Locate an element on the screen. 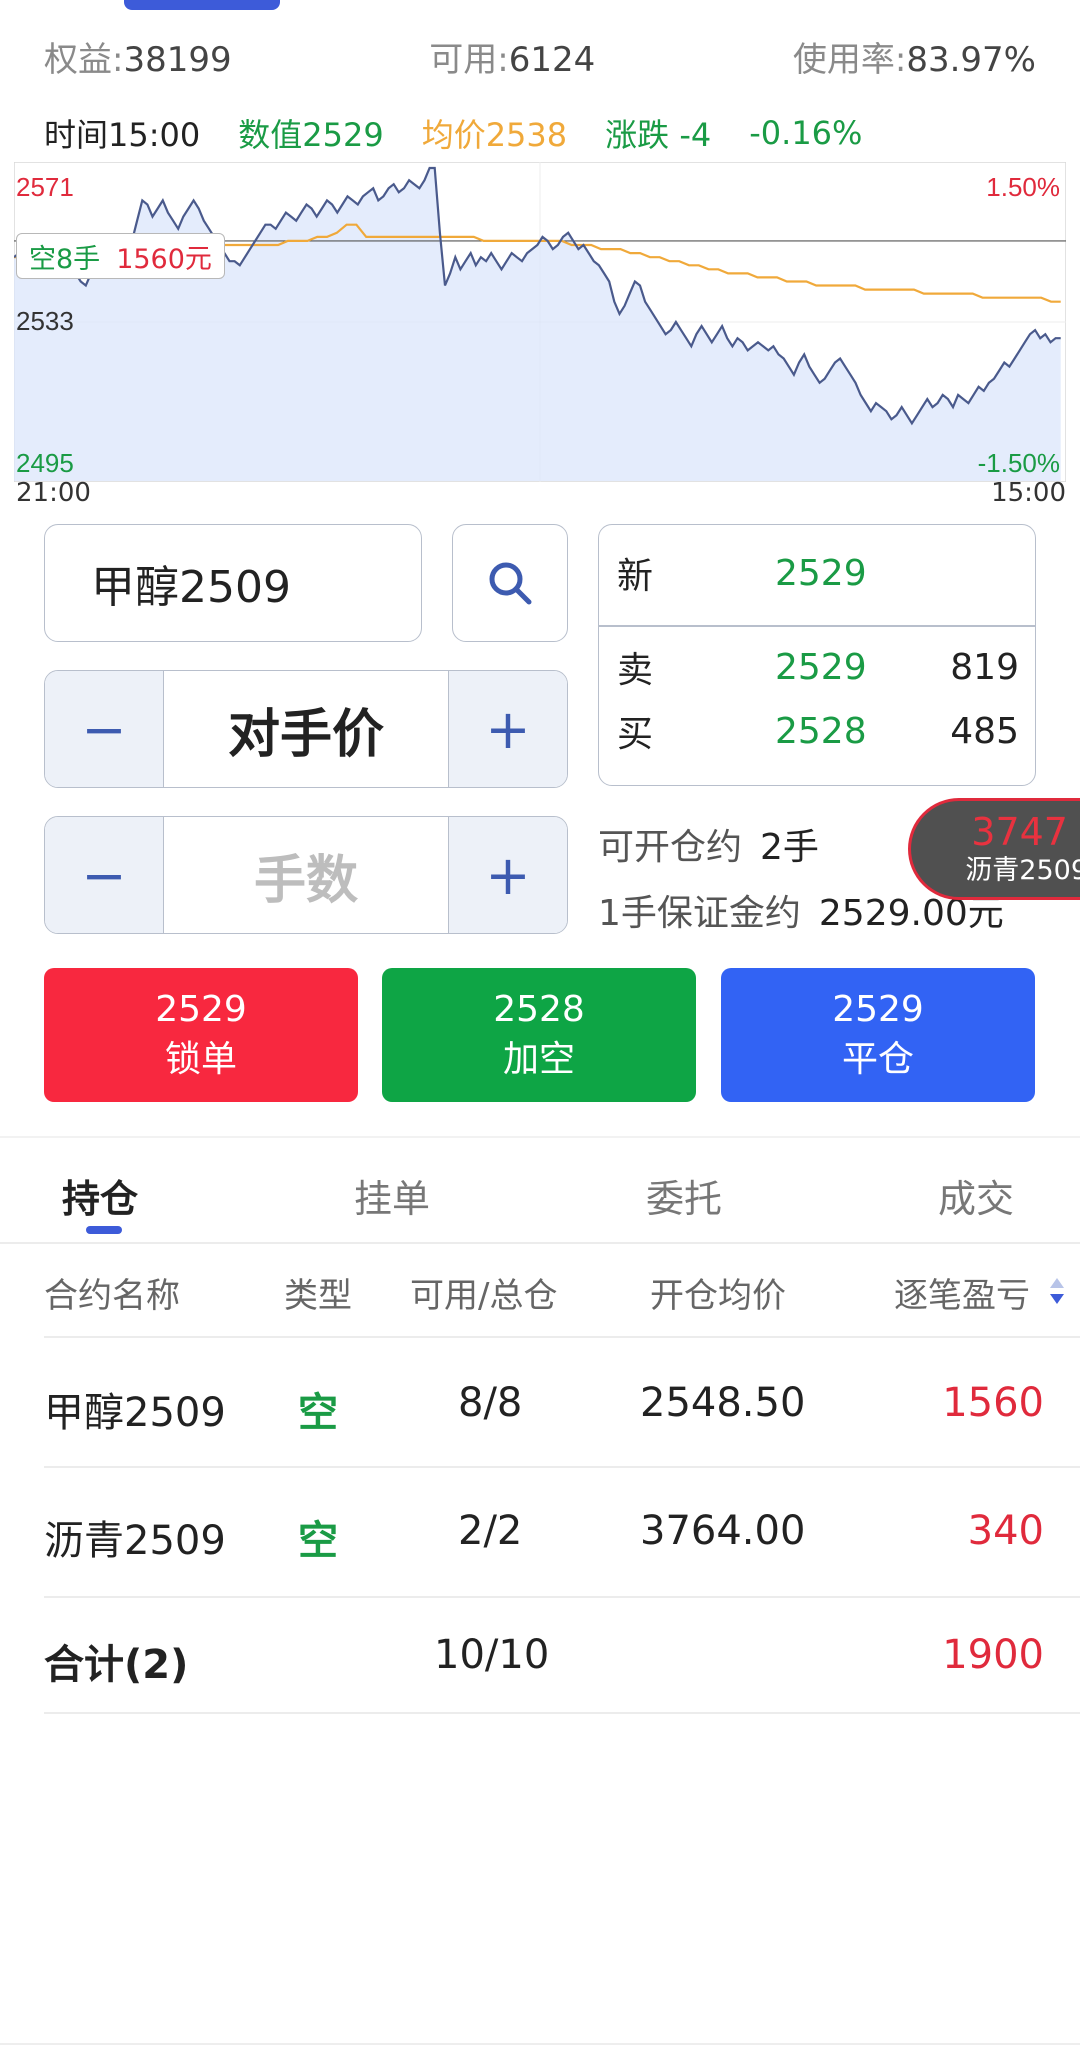 This screenshot has width=1080, height=2049. row2-qty: 2/2 is located at coordinates (490, 1531).